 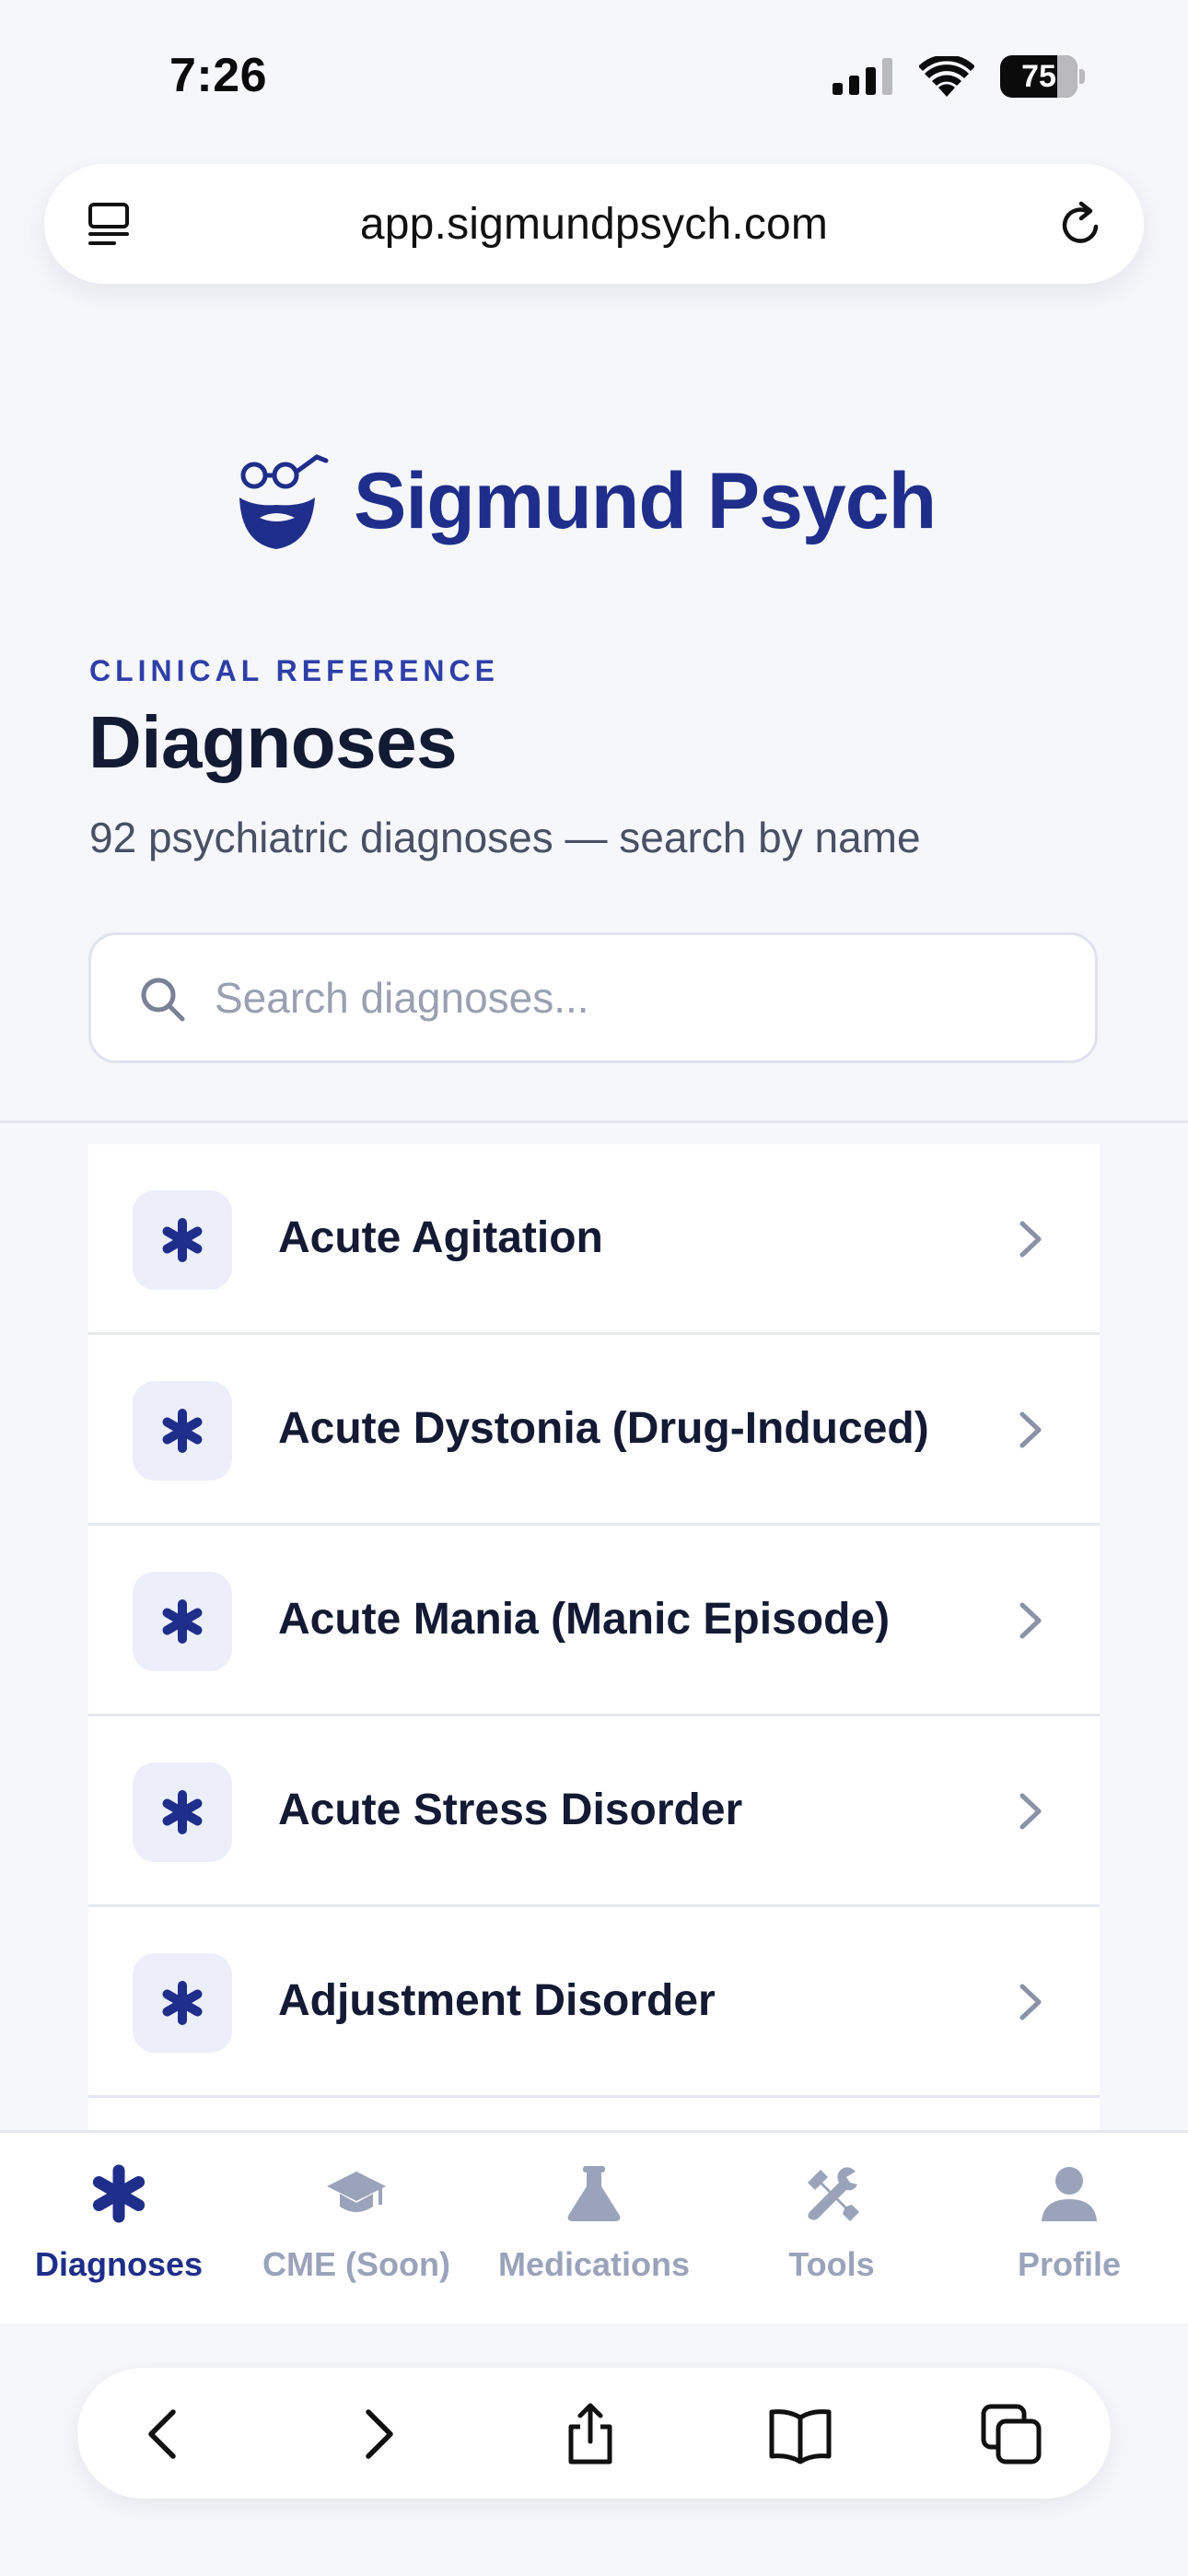 What do you see at coordinates (1069, 2194) in the screenshot?
I see `person-icon` at bounding box center [1069, 2194].